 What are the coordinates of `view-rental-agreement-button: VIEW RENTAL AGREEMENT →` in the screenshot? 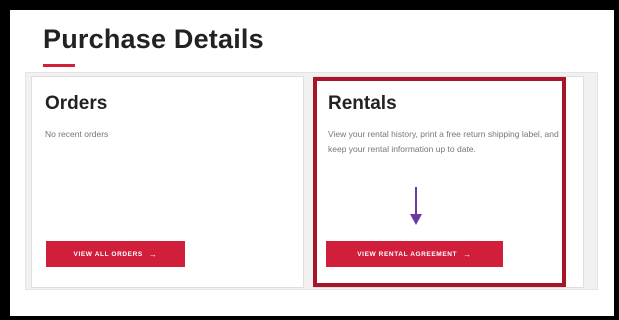 It's located at (414, 254).